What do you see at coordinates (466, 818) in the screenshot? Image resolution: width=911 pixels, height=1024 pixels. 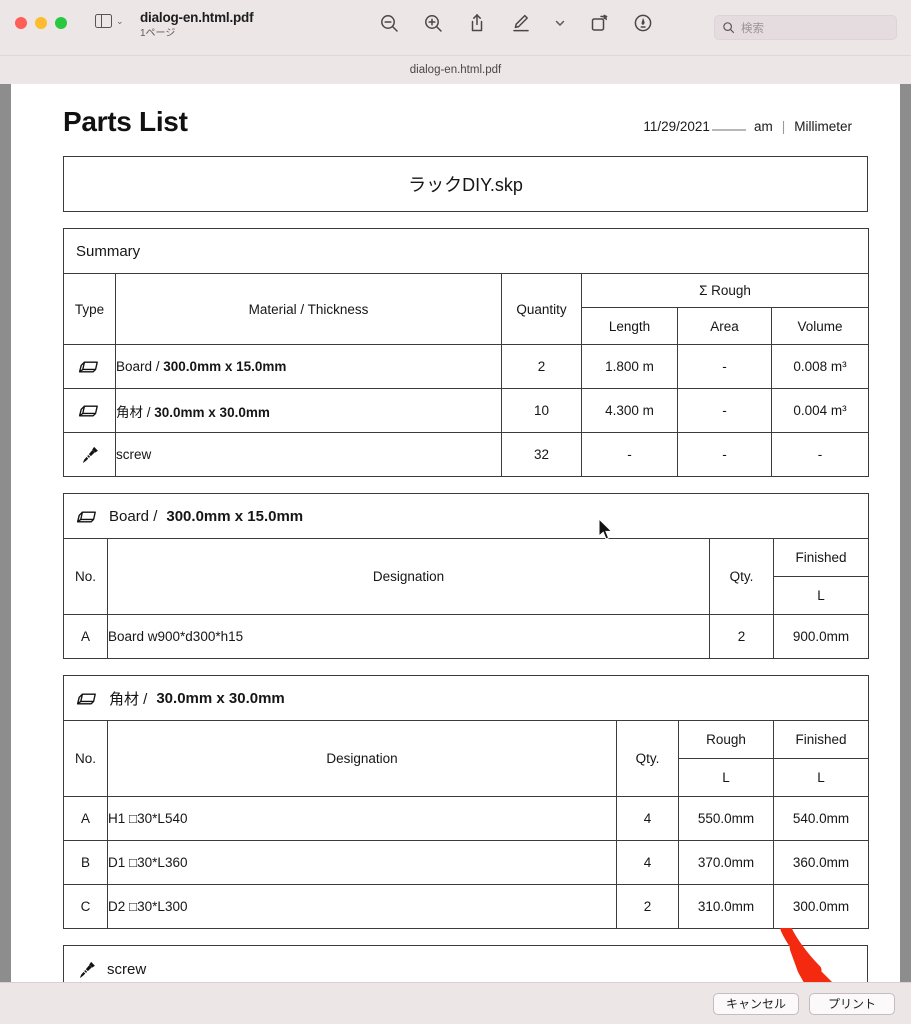 I see `table-row: A H1 □30*L540 4 550.0mm 540.0mm` at bounding box center [466, 818].